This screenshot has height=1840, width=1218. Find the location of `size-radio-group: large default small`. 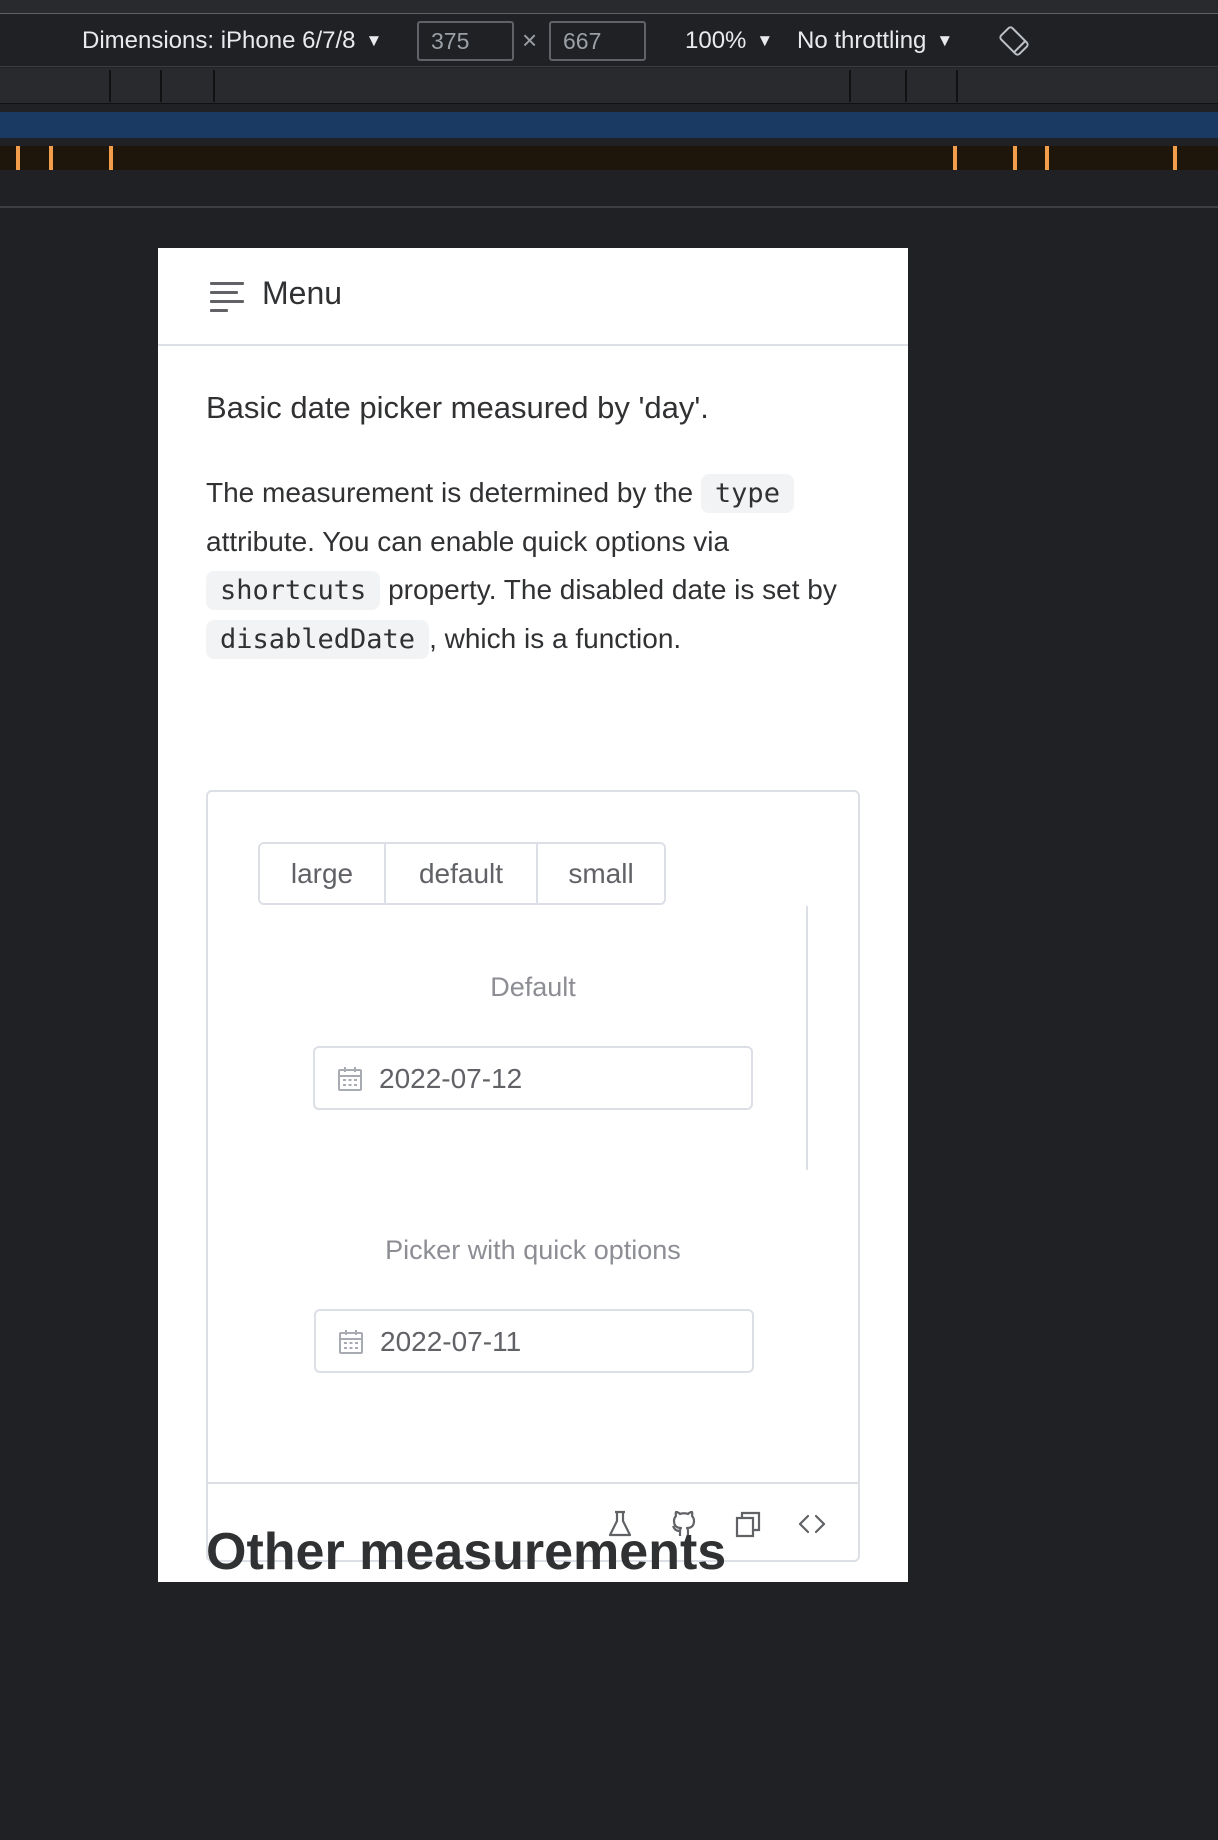

size-radio-group: large default small is located at coordinates (462, 873).